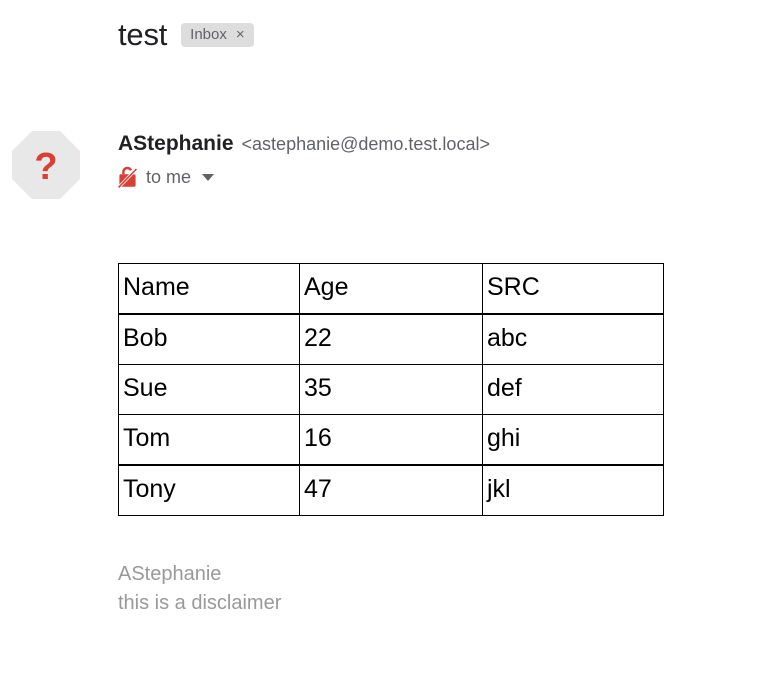  I want to click on sender-line: AStephanie <astephanie@demo.test.local>, so click(304, 144).